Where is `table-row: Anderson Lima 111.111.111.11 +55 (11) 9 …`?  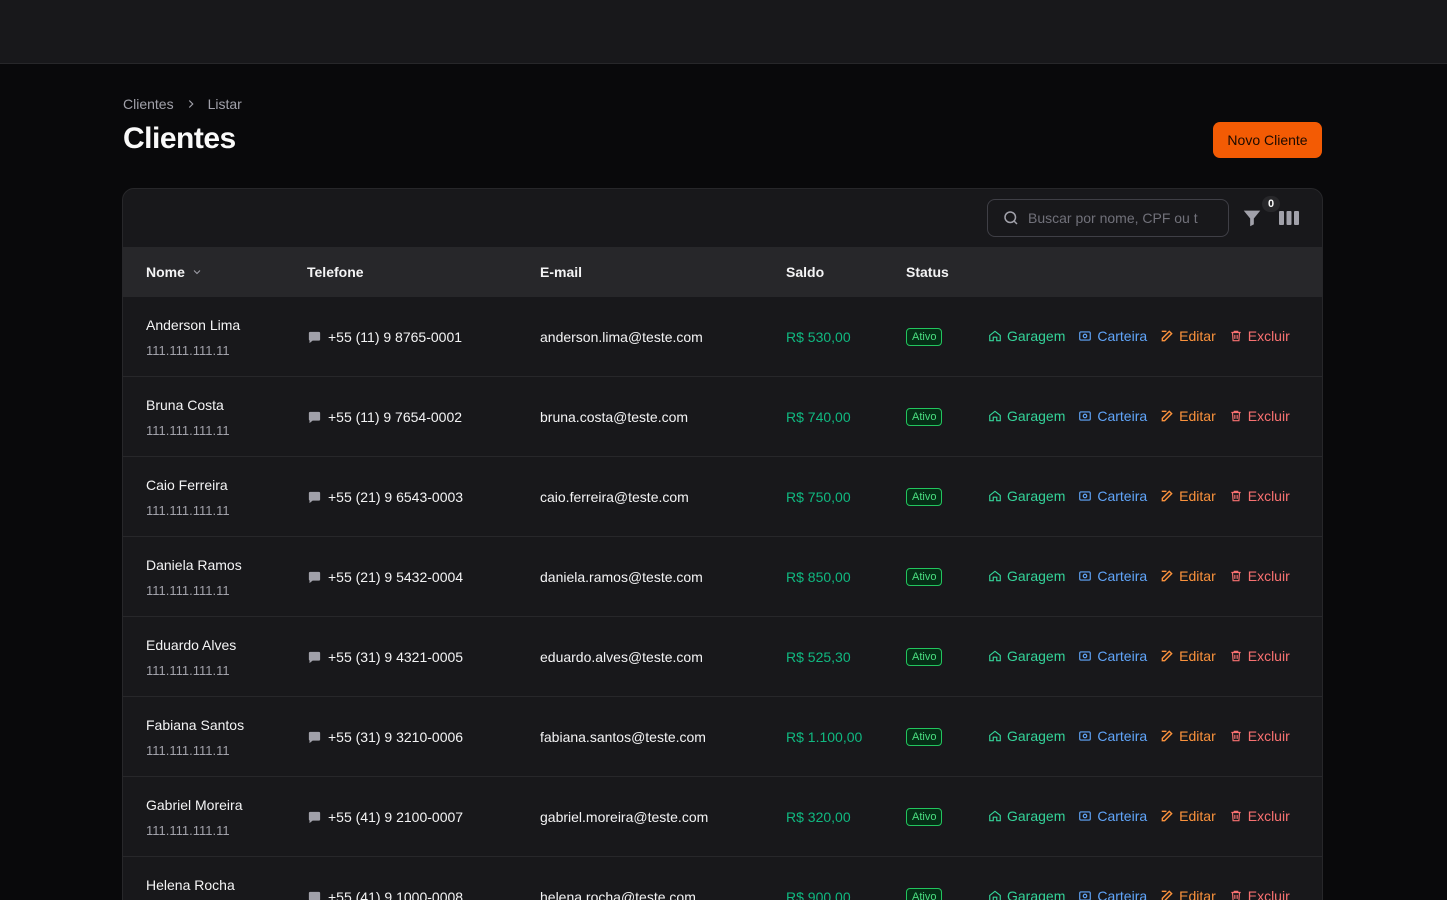 table-row: Anderson Lima 111.111.111.11 +55 (11) 9 … is located at coordinates (722, 337).